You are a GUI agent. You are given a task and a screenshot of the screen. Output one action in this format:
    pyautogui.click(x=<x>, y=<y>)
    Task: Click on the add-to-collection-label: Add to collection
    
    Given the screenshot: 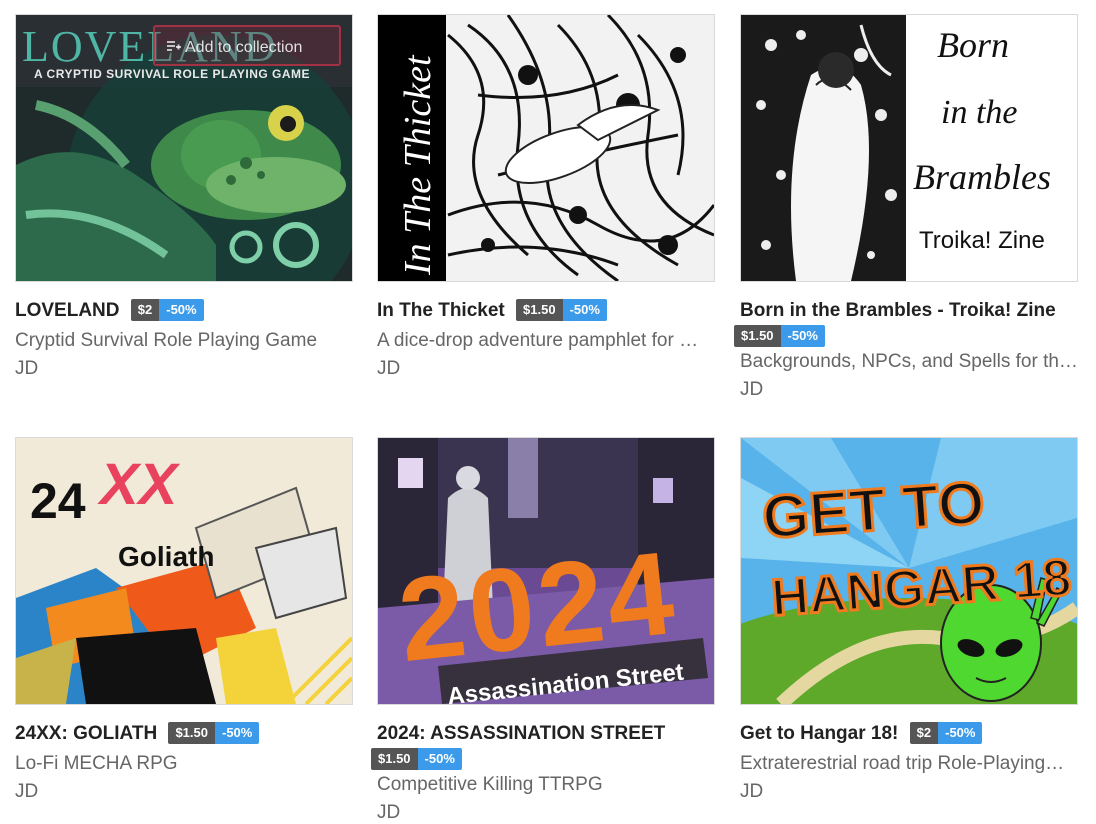 What is the action you would take?
    pyautogui.click(x=244, y=47)
    